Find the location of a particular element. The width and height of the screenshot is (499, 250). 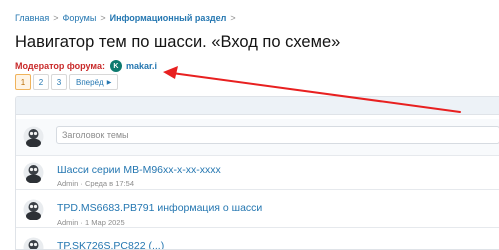

thread-date: Среда в 17:54 is located at coordinates (109, 183).